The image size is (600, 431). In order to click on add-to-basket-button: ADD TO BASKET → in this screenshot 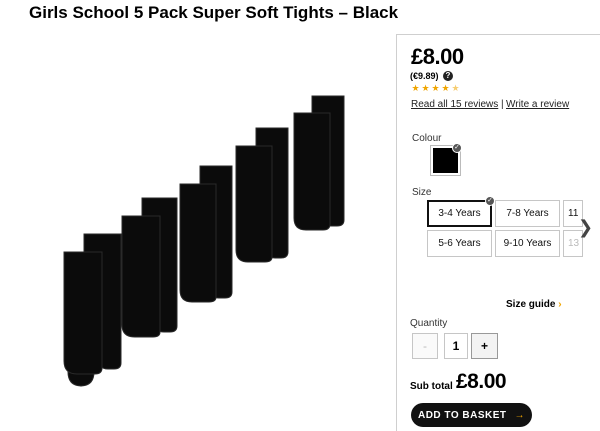, I will do `click(471, 415)`.